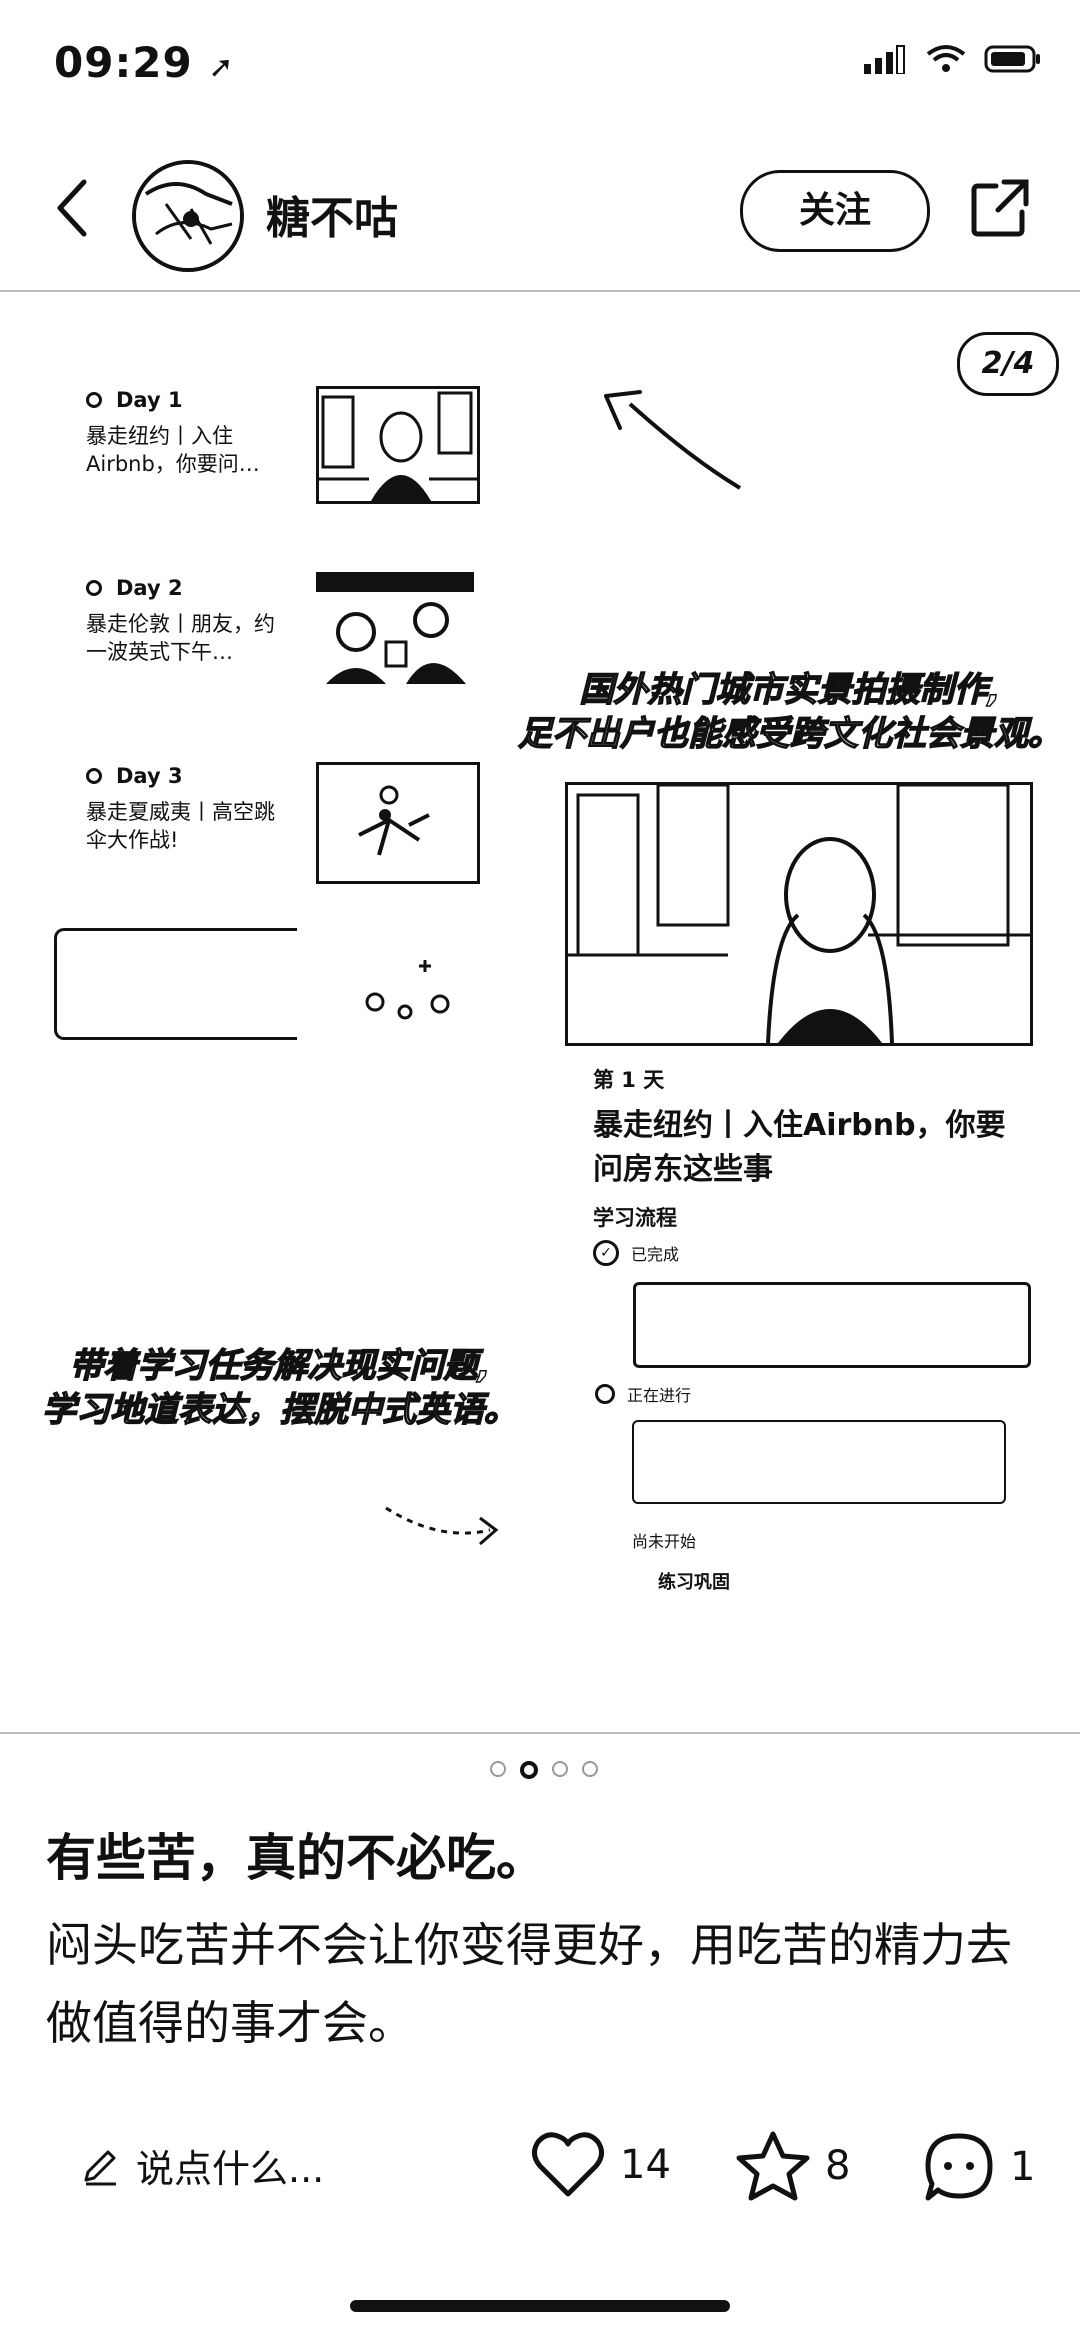 Image resolution: width=1080 pixels, height=2338 pixels. Describe the element at coordinates (529, 1984) in the screenshot. I see `post-body: 闷头吃苦并不会让你变得更好，用吃苦的精力去做值得的事才会。` at that location.